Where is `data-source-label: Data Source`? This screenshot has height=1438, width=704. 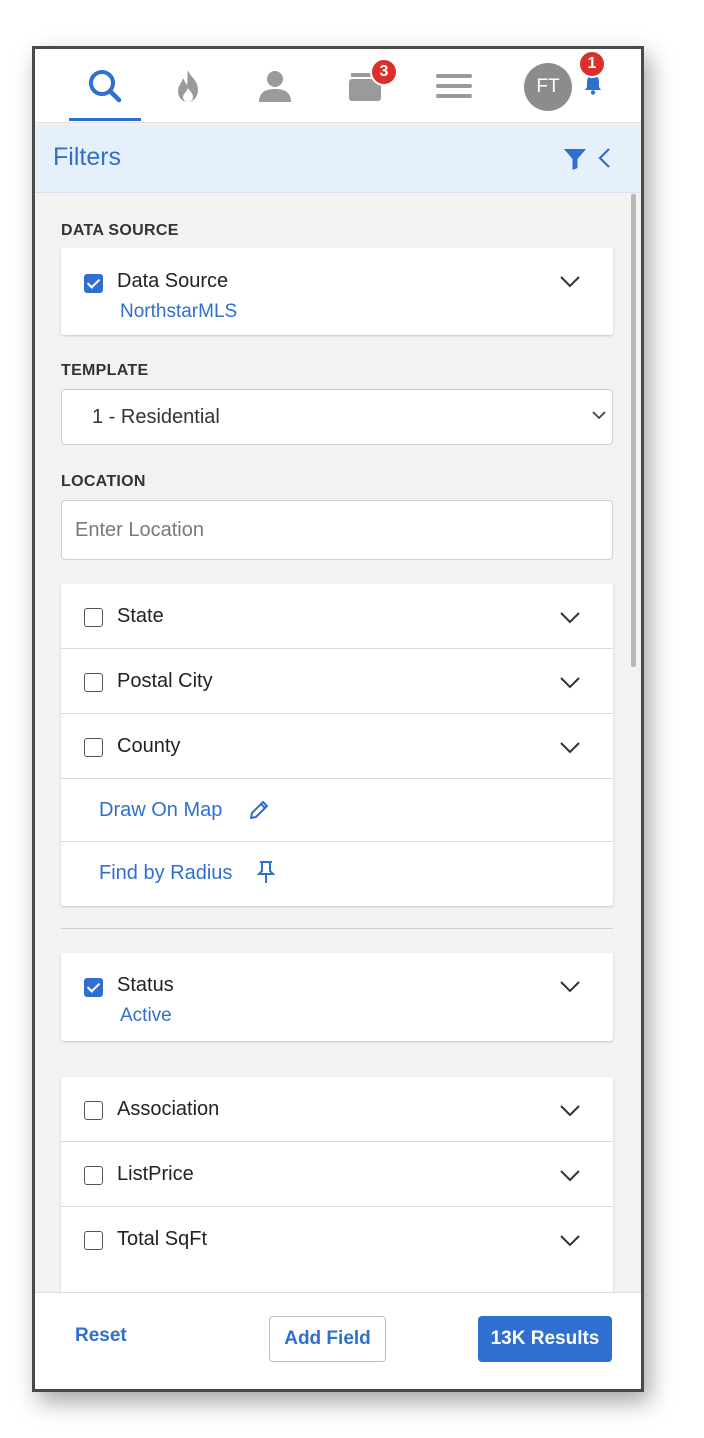
data-source-label: Data Source is located at coordinates (173, 281).